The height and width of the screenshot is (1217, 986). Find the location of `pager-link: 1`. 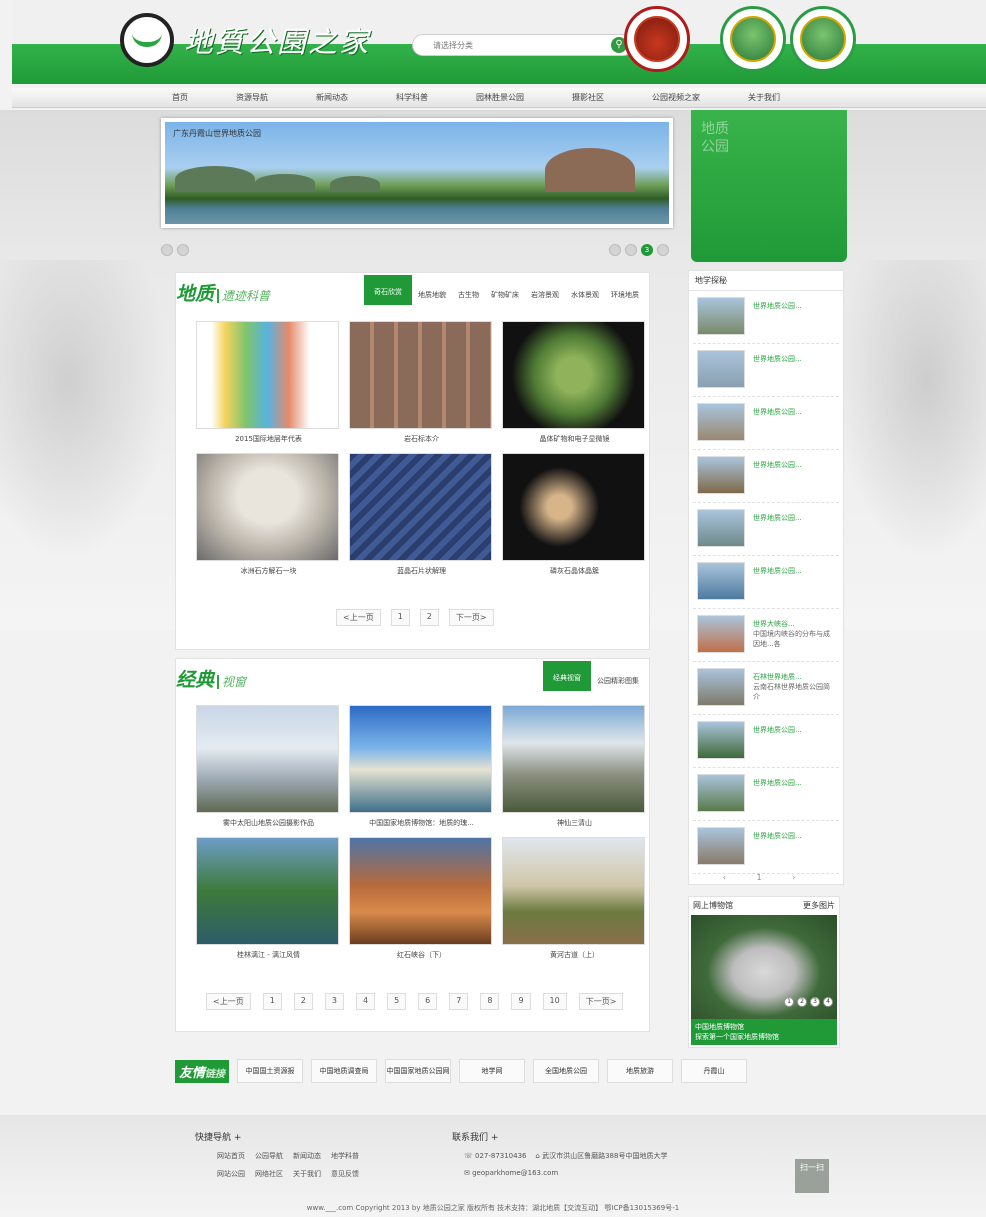

pager-link: 1 is located at coordinates (272, 1001).